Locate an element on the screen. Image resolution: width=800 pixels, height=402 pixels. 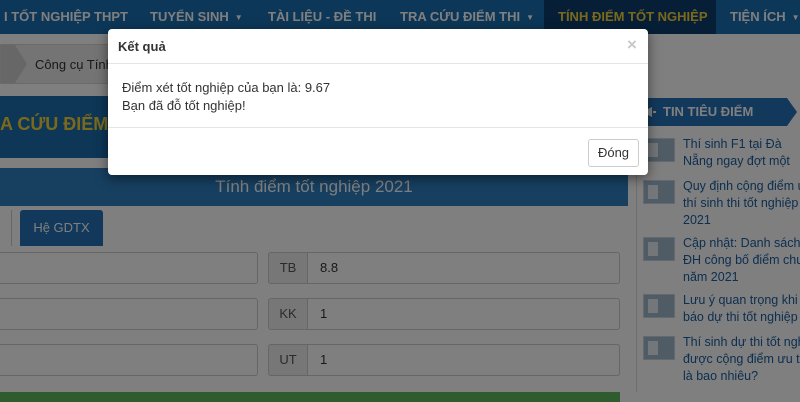
close-button: Đóng is located at coordinates (613, 153).